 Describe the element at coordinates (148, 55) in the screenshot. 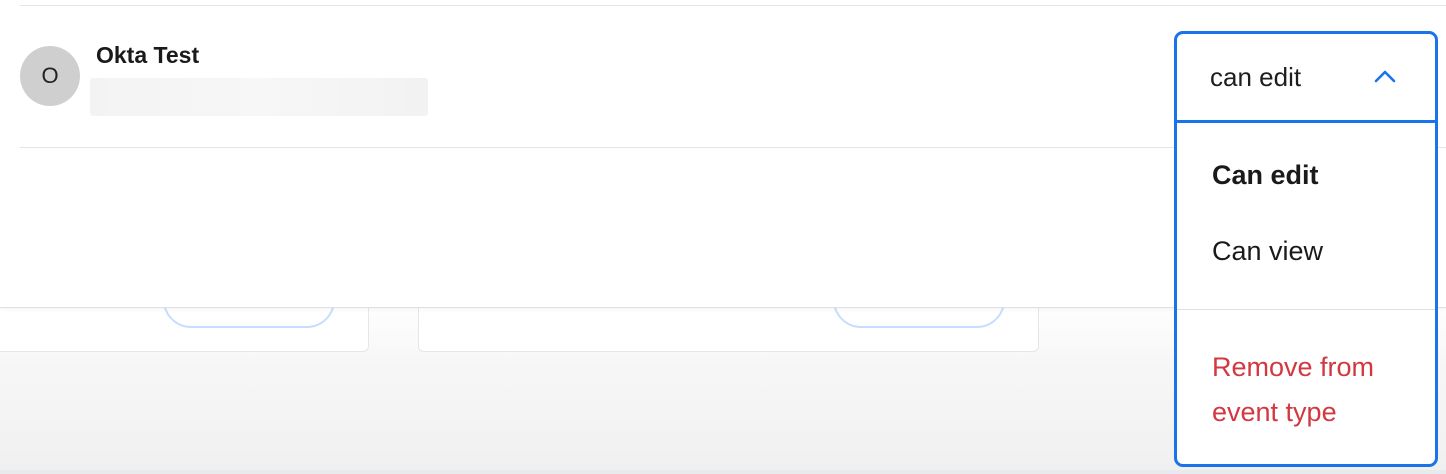

I see `member-name: Okta Test` at that location.